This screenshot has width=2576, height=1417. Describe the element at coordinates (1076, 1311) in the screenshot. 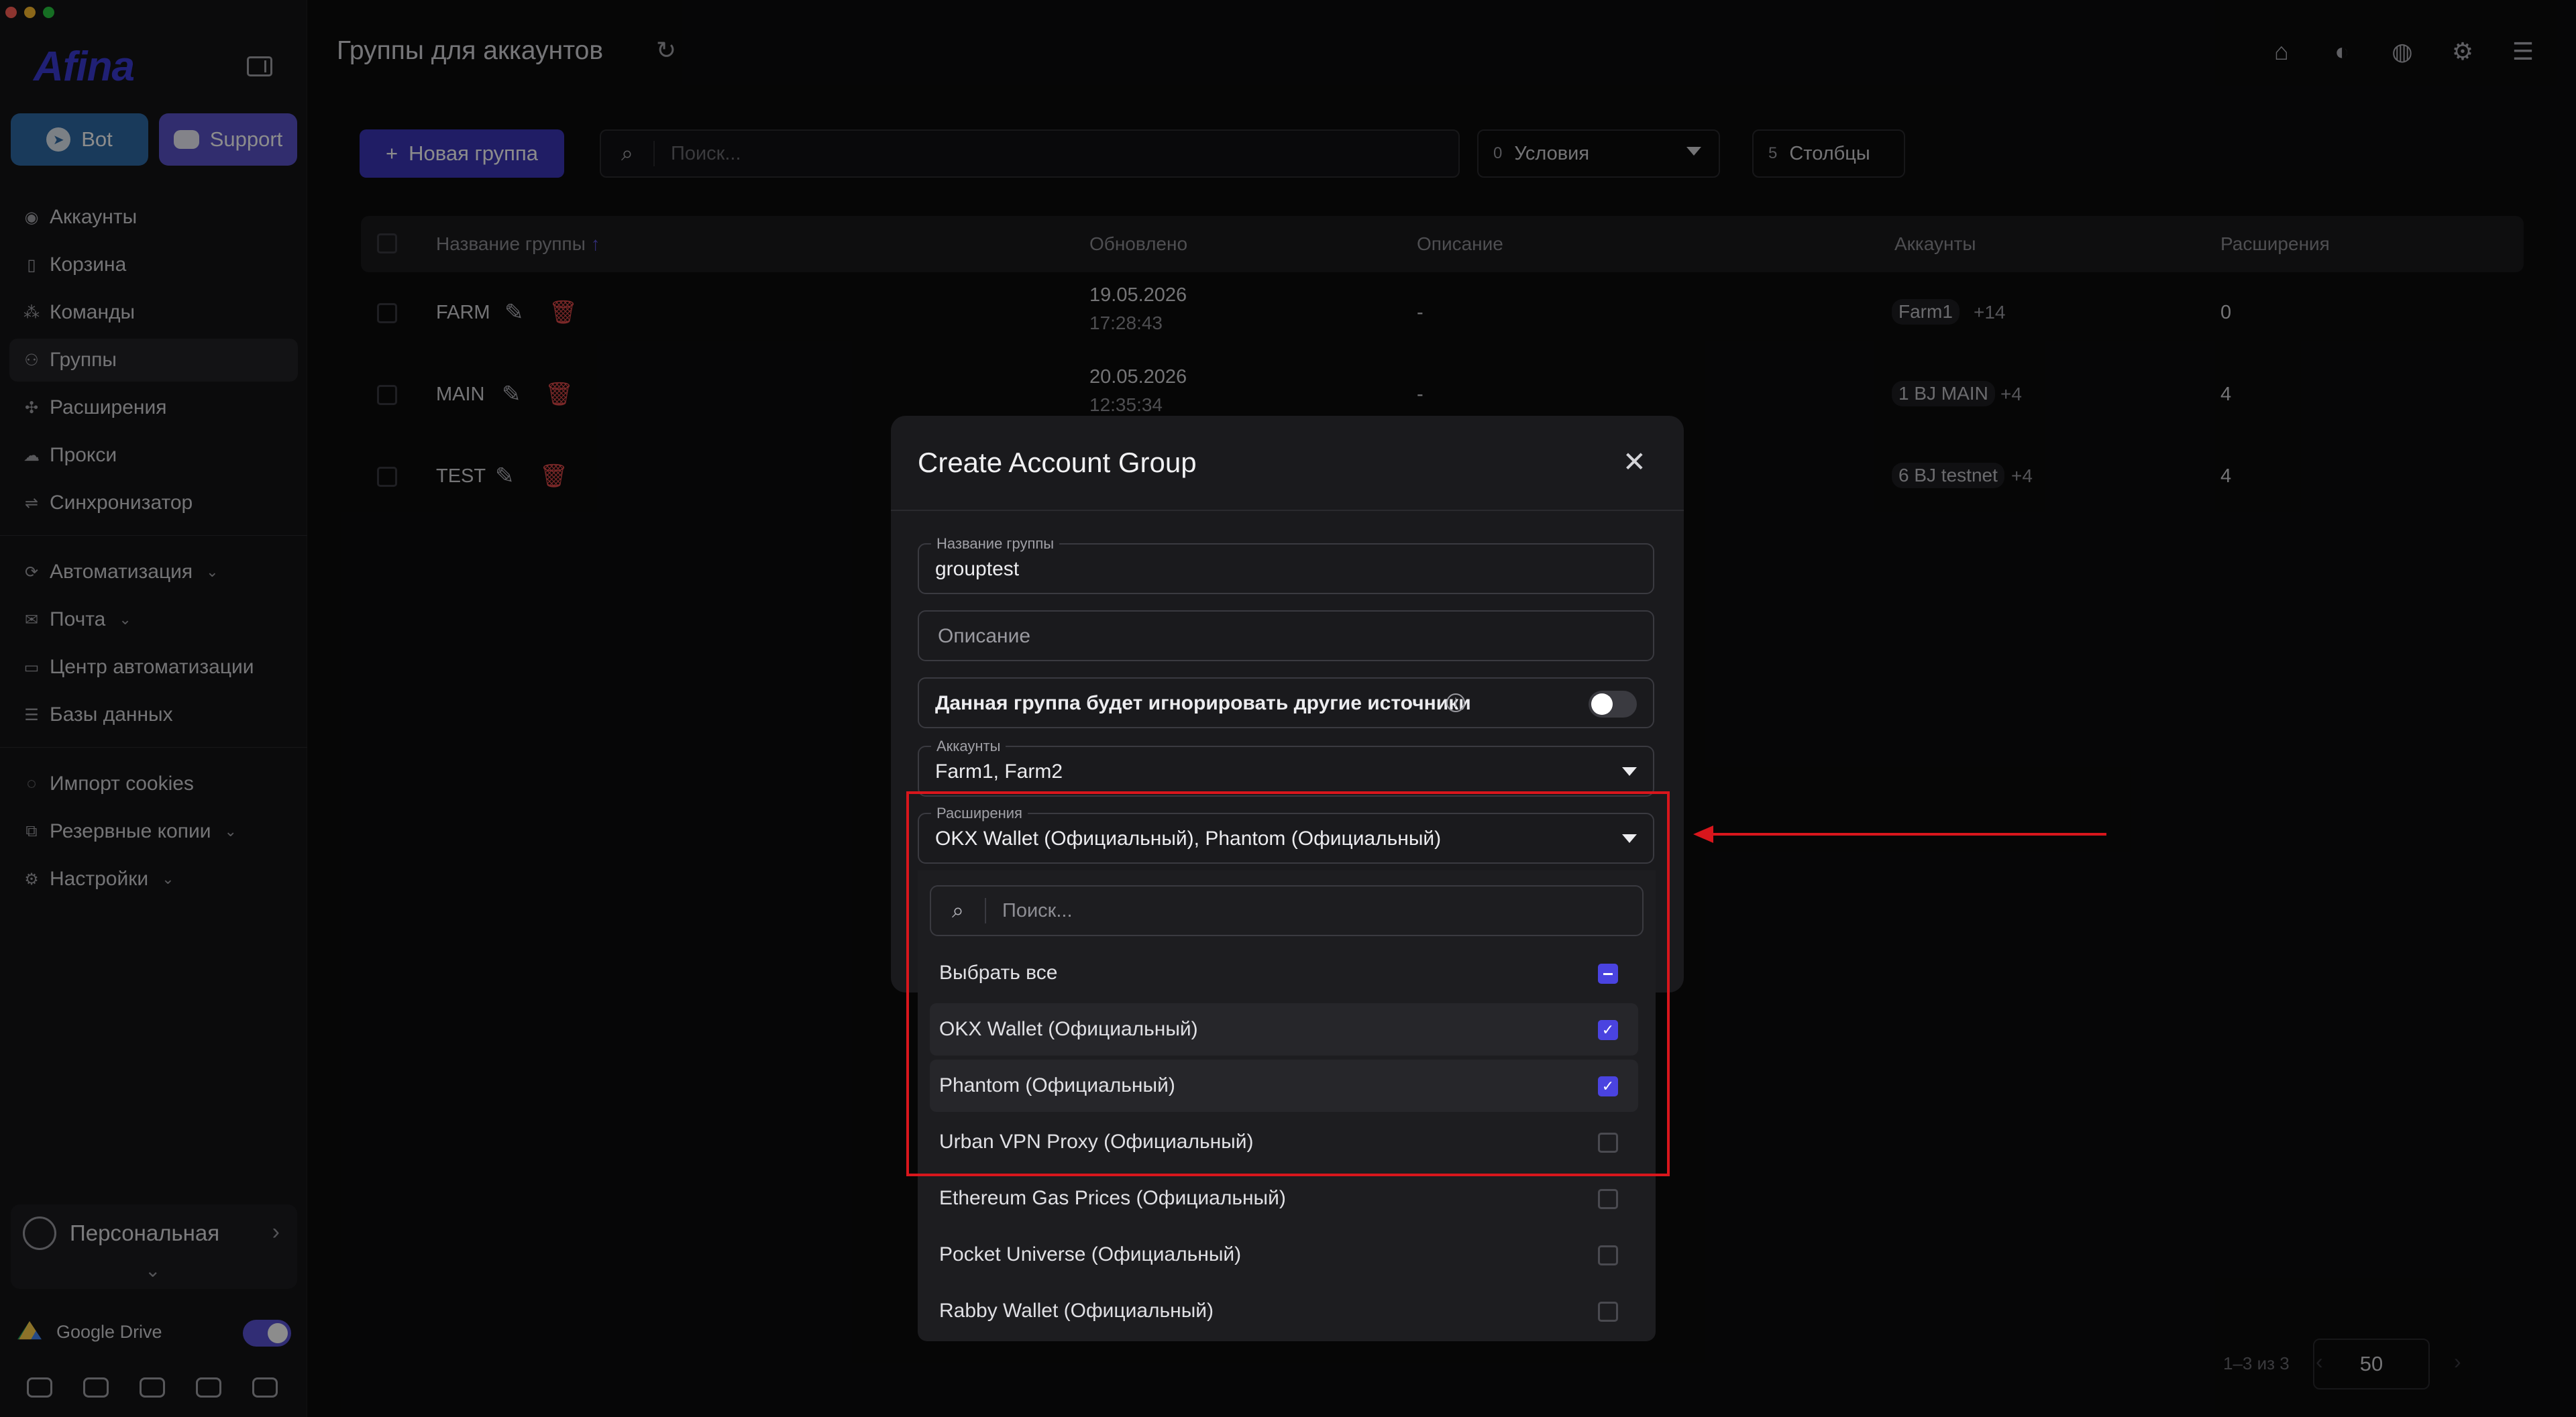

I see `option-label: Rabby Wallet (Официальный)` at that location.